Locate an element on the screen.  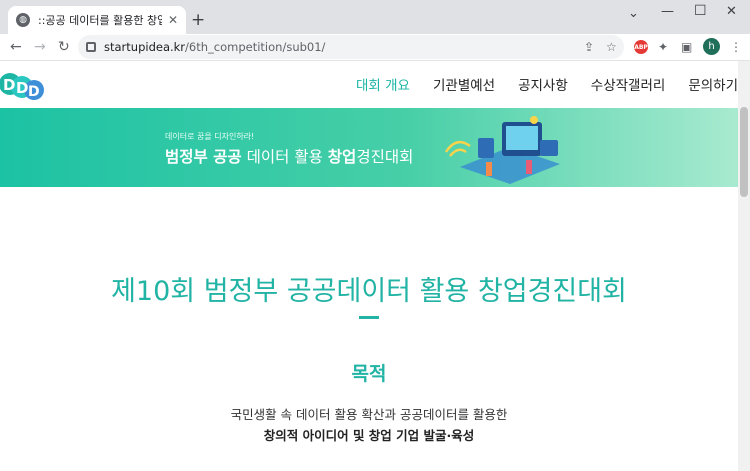
minimize-icon: — is located at coordinates (667, 11).